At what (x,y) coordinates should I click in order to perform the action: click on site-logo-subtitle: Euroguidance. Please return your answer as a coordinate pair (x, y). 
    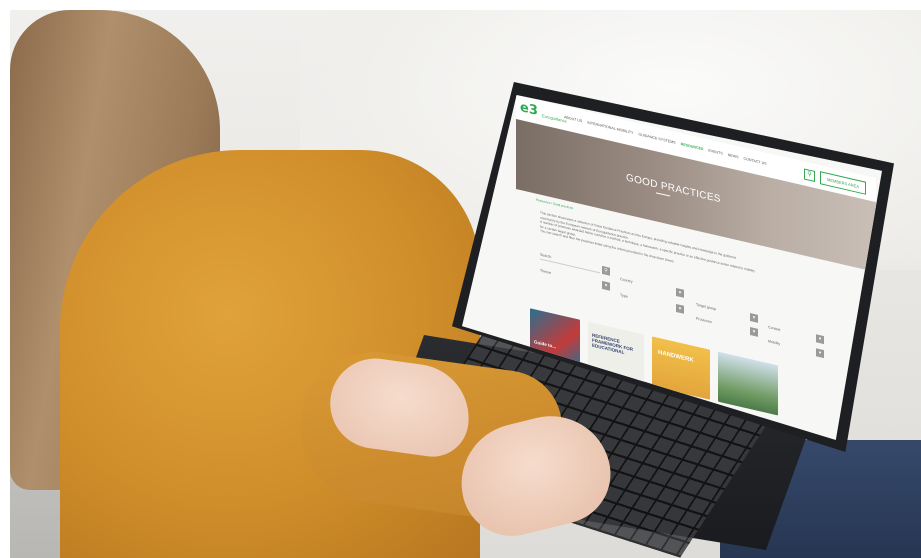
    Looking at the image, I should click on (554, 118).